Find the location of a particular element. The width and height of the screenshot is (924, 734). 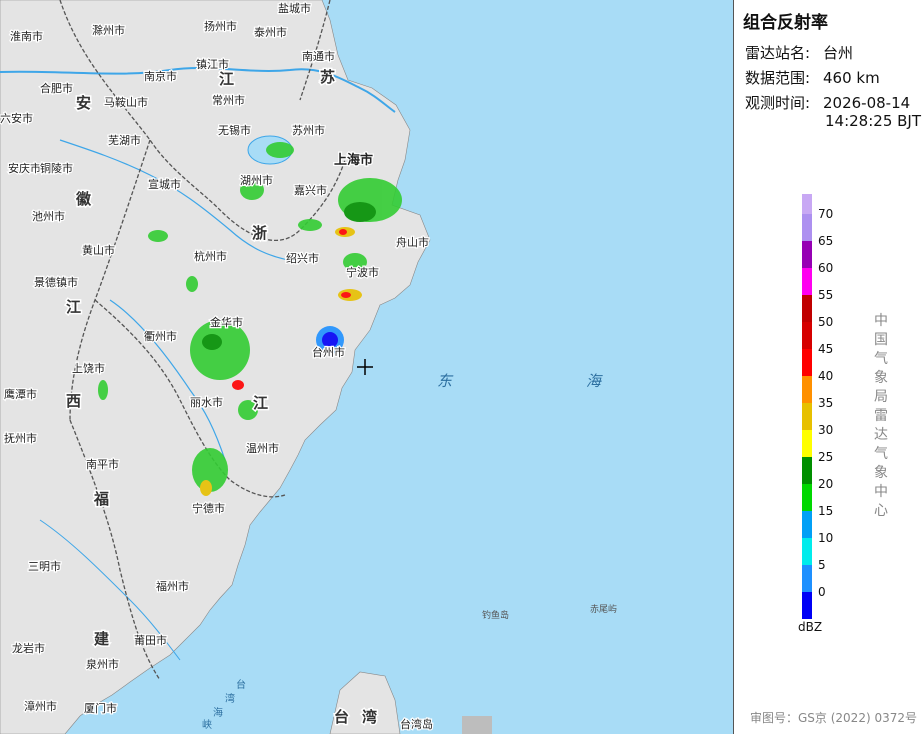

city-label: 马鞍山市 is located at coordinates (126, 102).